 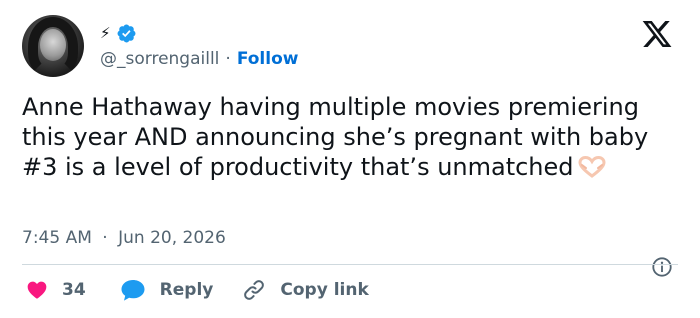 I want to click on verified-badge-icon, so click(x=126, y=33).